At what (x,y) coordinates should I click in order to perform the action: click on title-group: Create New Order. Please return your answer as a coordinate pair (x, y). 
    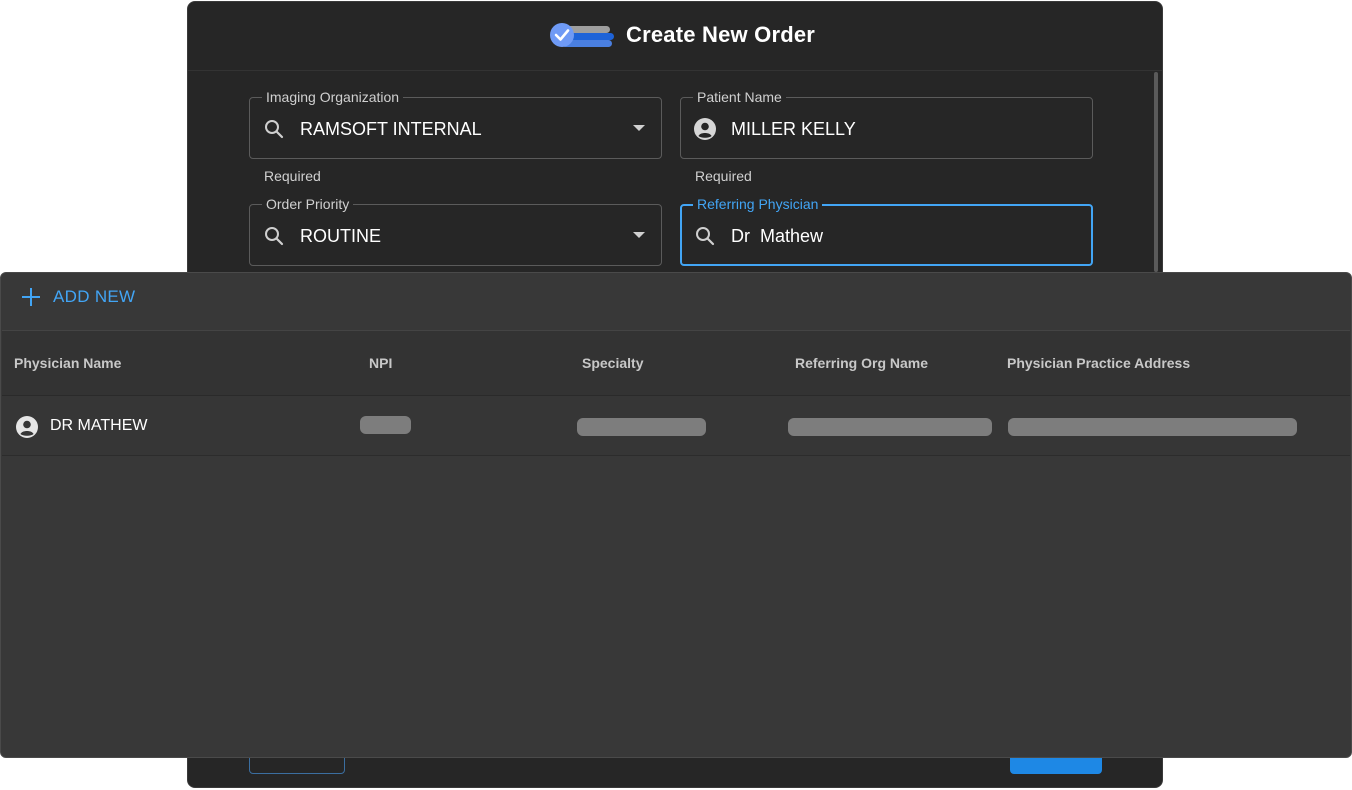
    Looking at the image, I should click on (681, 35).